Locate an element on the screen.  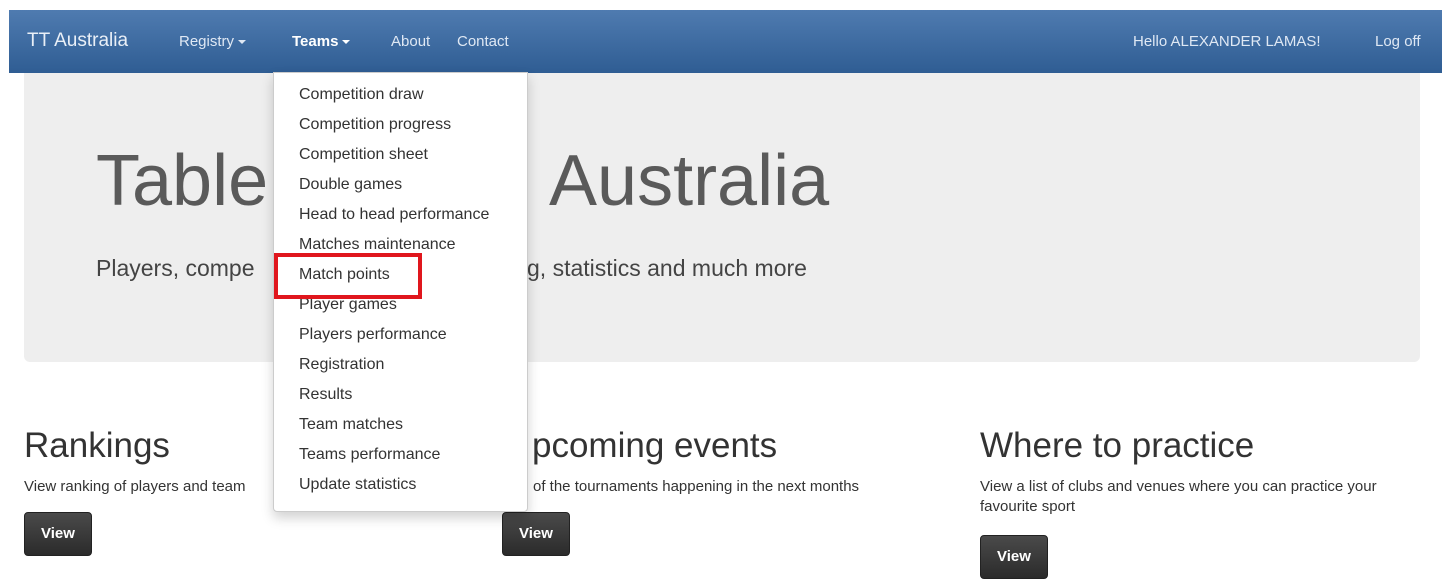
jumbotron-title: Table Australia is located at coordinates (462, 181).